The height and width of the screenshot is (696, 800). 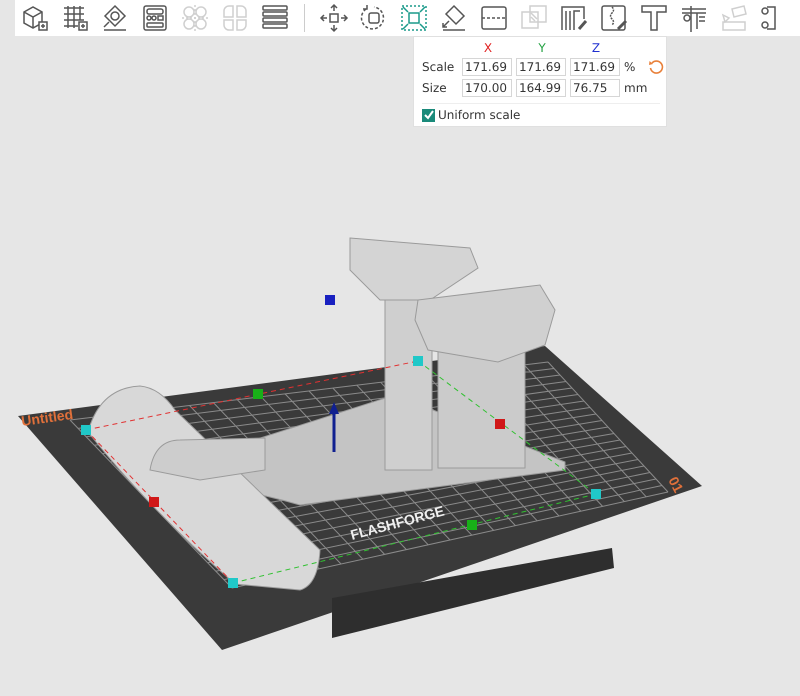 I want to click on uniform-scale-label: Uniform scale, so click(x=479, y=115).